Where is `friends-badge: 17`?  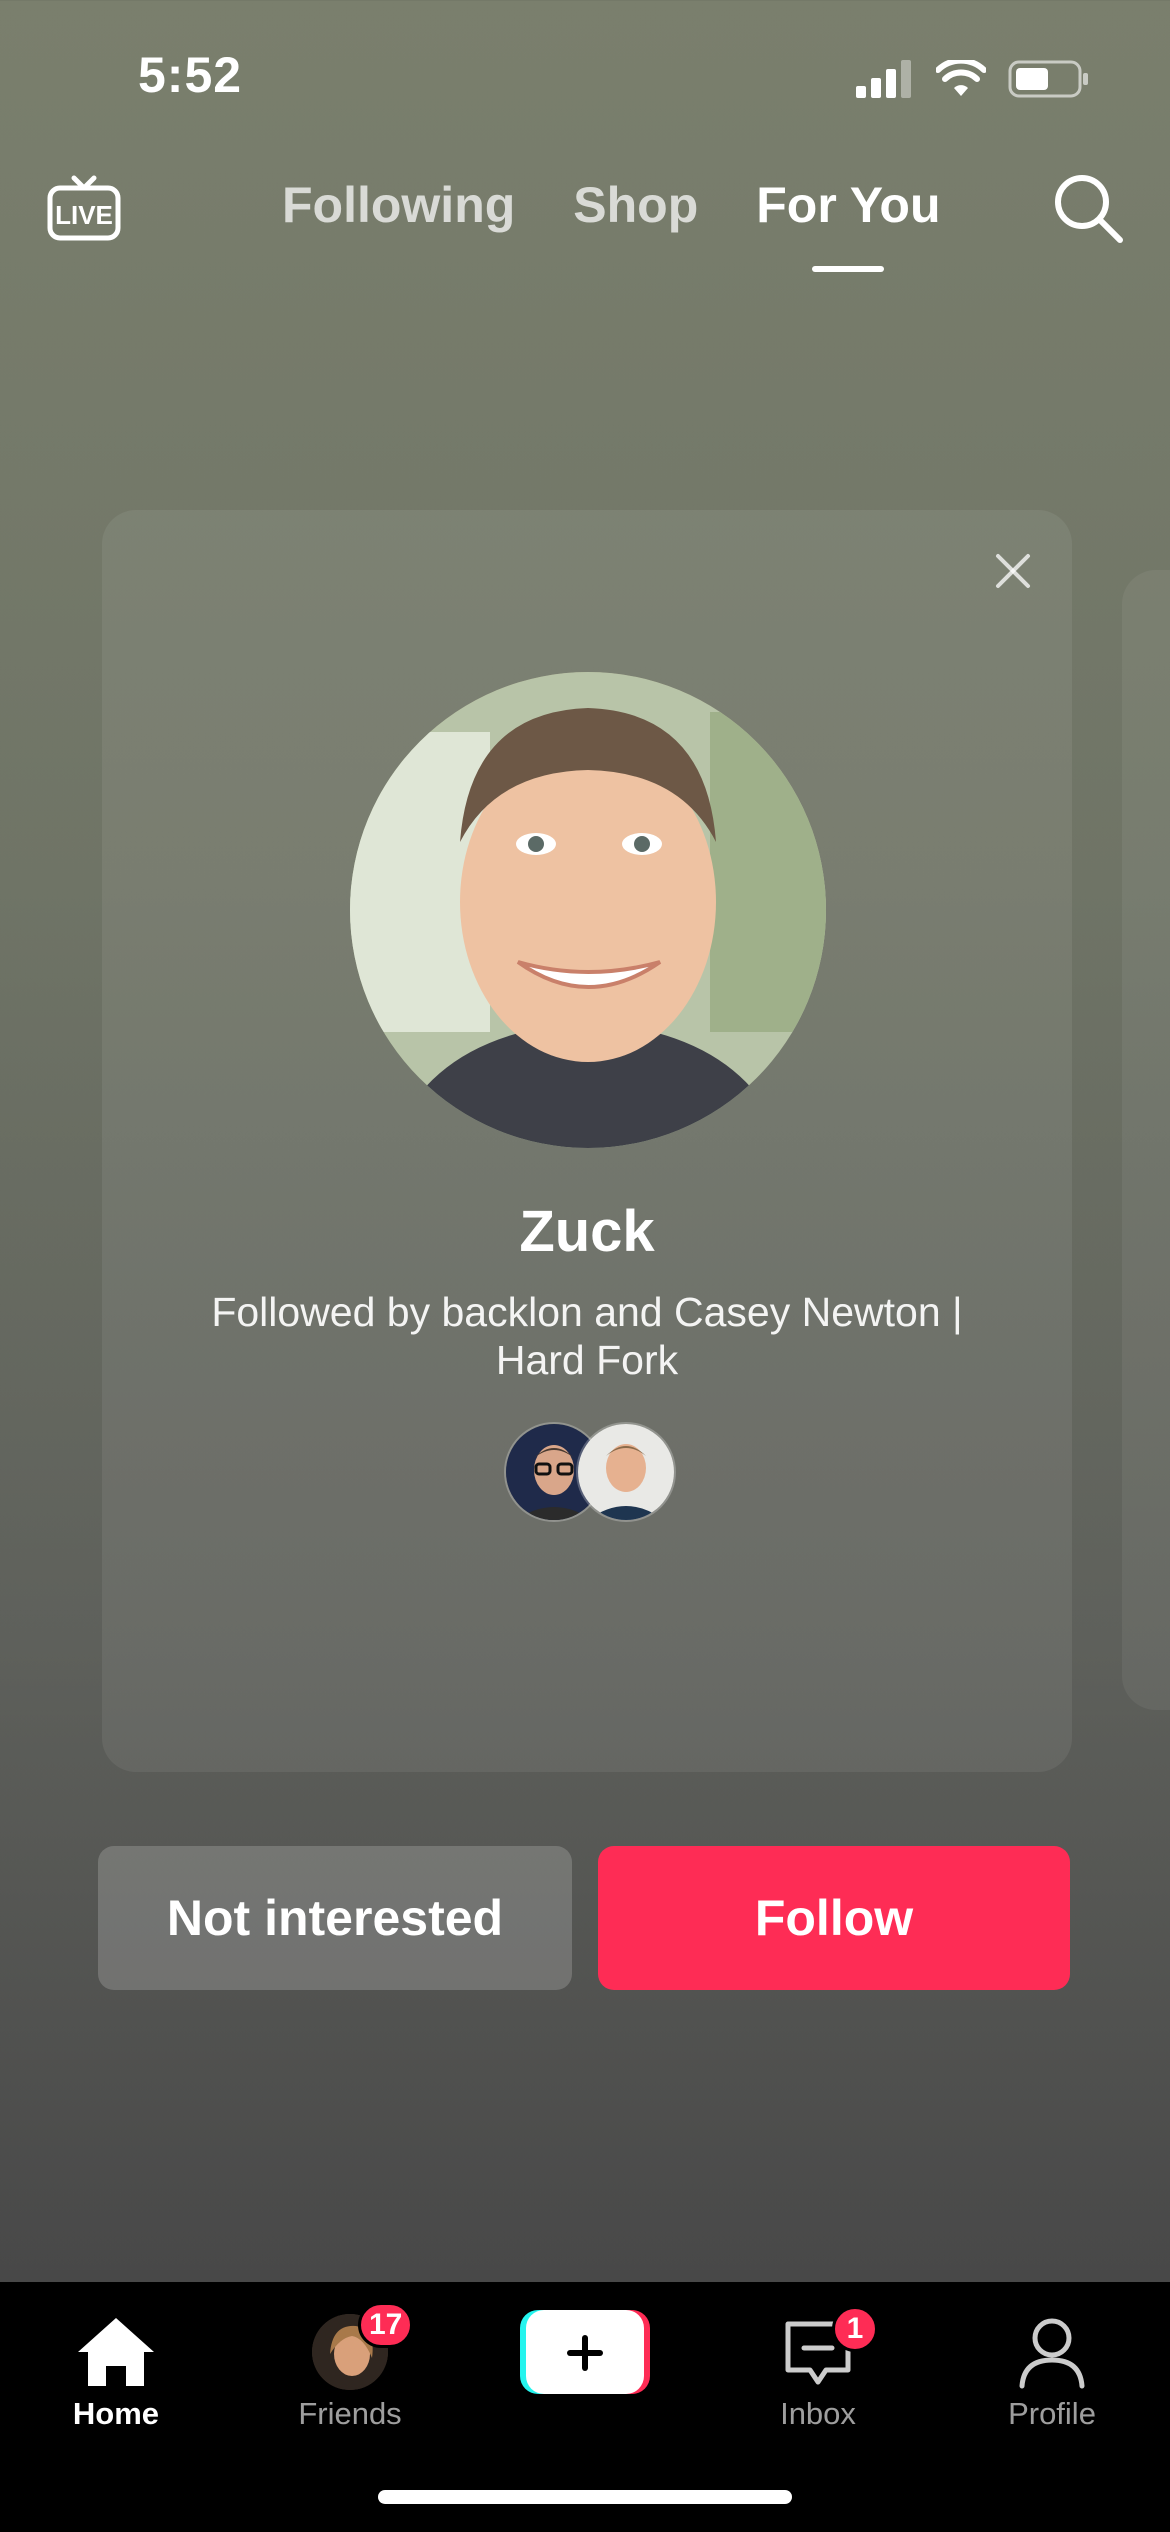
friends-badge: 17 is located at coordinates (386, 2325).